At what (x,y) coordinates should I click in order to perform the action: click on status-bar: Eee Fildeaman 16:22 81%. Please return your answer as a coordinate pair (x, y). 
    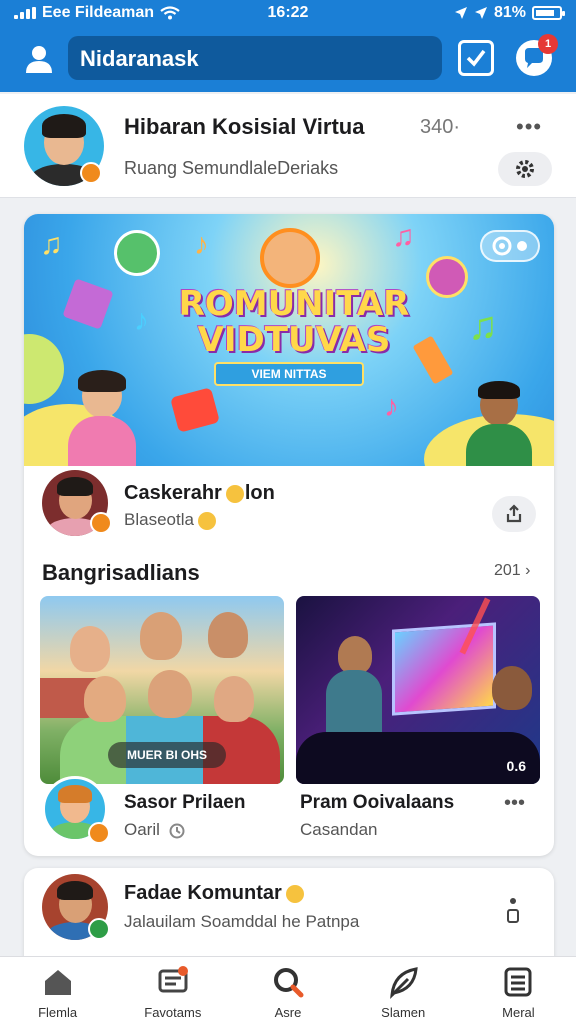
    Looking at the image, I should click on (288, 14).